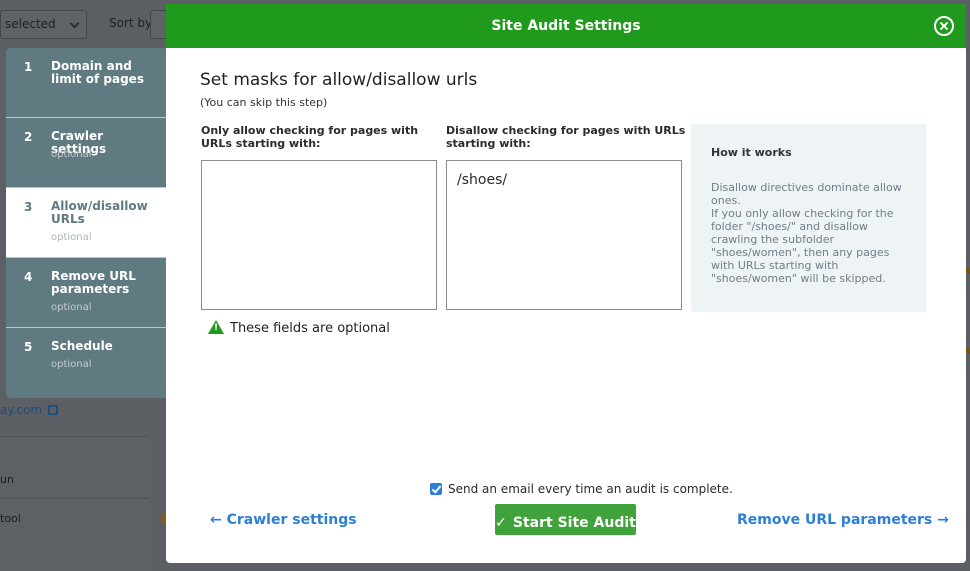 This screenshot has height=571, width=970. Describe the element at coordinates (28, 67) in the screenshot. I see `step-number: 1` at that location.